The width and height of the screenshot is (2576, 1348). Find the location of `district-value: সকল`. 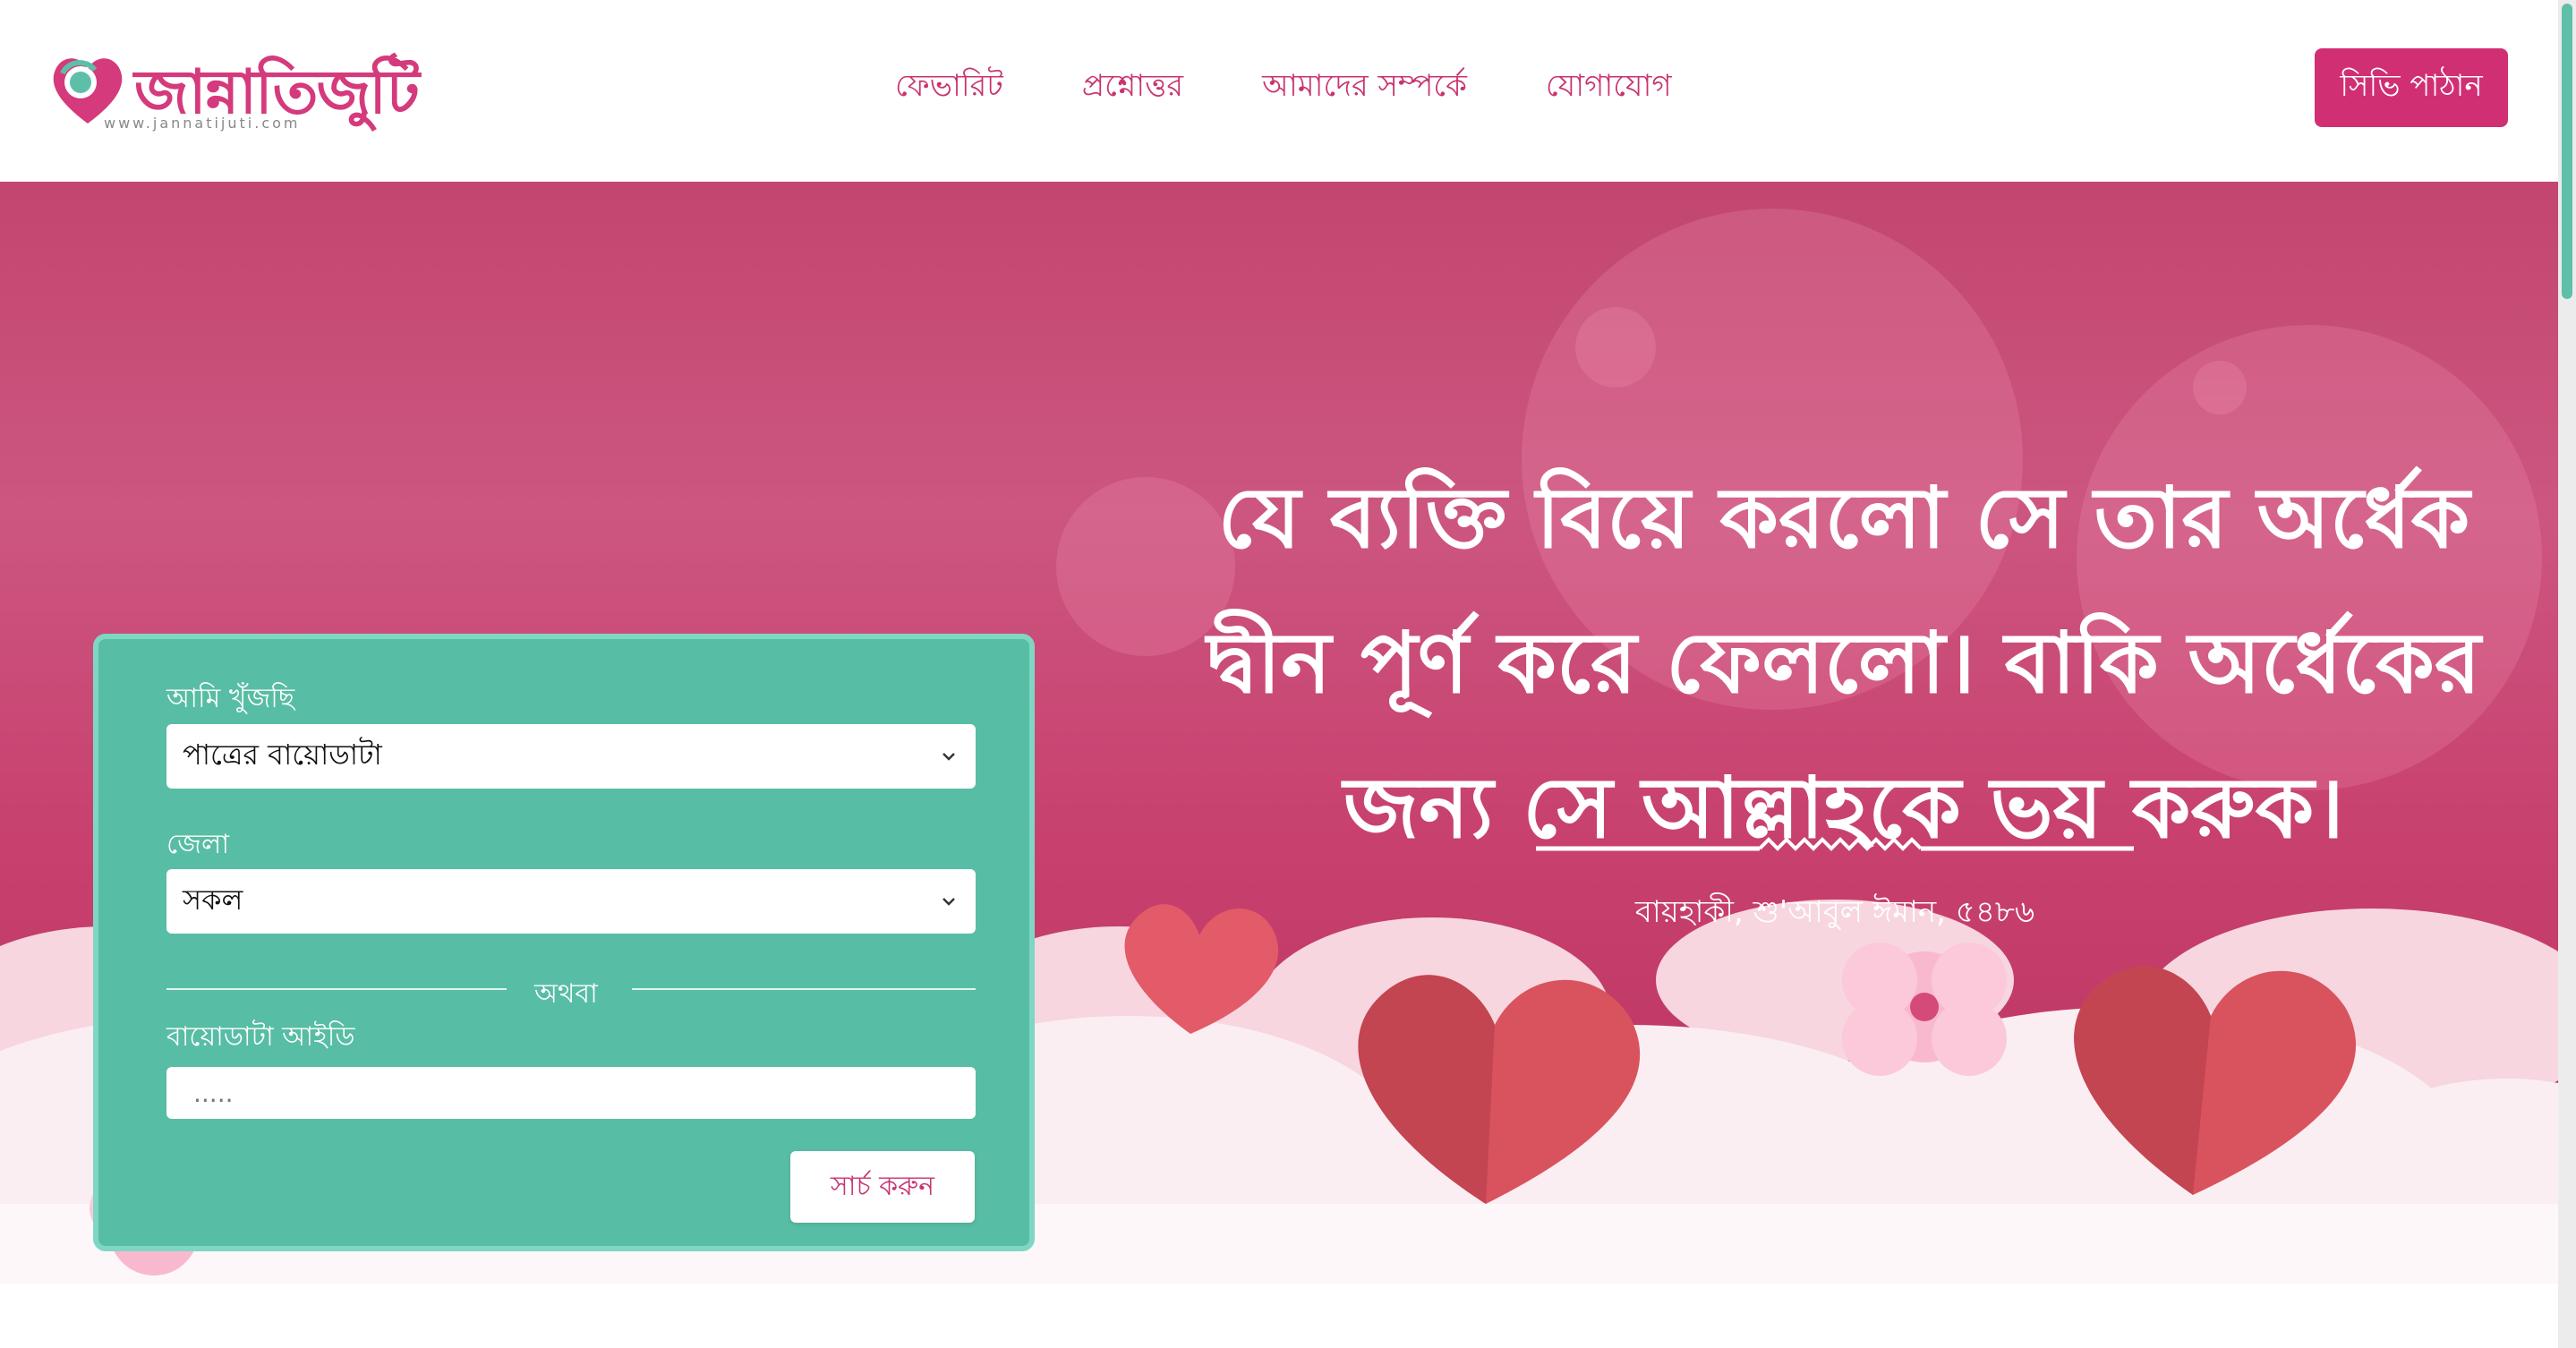

district-value: সকল is located at coordinates (213, 900).